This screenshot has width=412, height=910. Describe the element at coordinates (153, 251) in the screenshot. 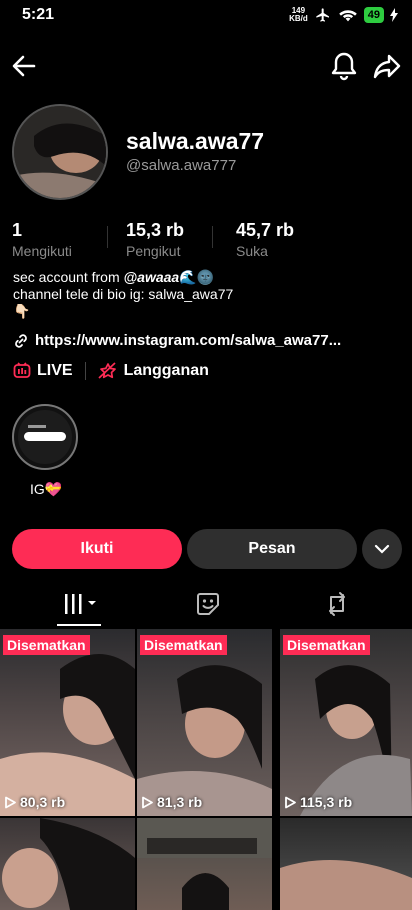

I see `stat-label: Pengikut` at that location.